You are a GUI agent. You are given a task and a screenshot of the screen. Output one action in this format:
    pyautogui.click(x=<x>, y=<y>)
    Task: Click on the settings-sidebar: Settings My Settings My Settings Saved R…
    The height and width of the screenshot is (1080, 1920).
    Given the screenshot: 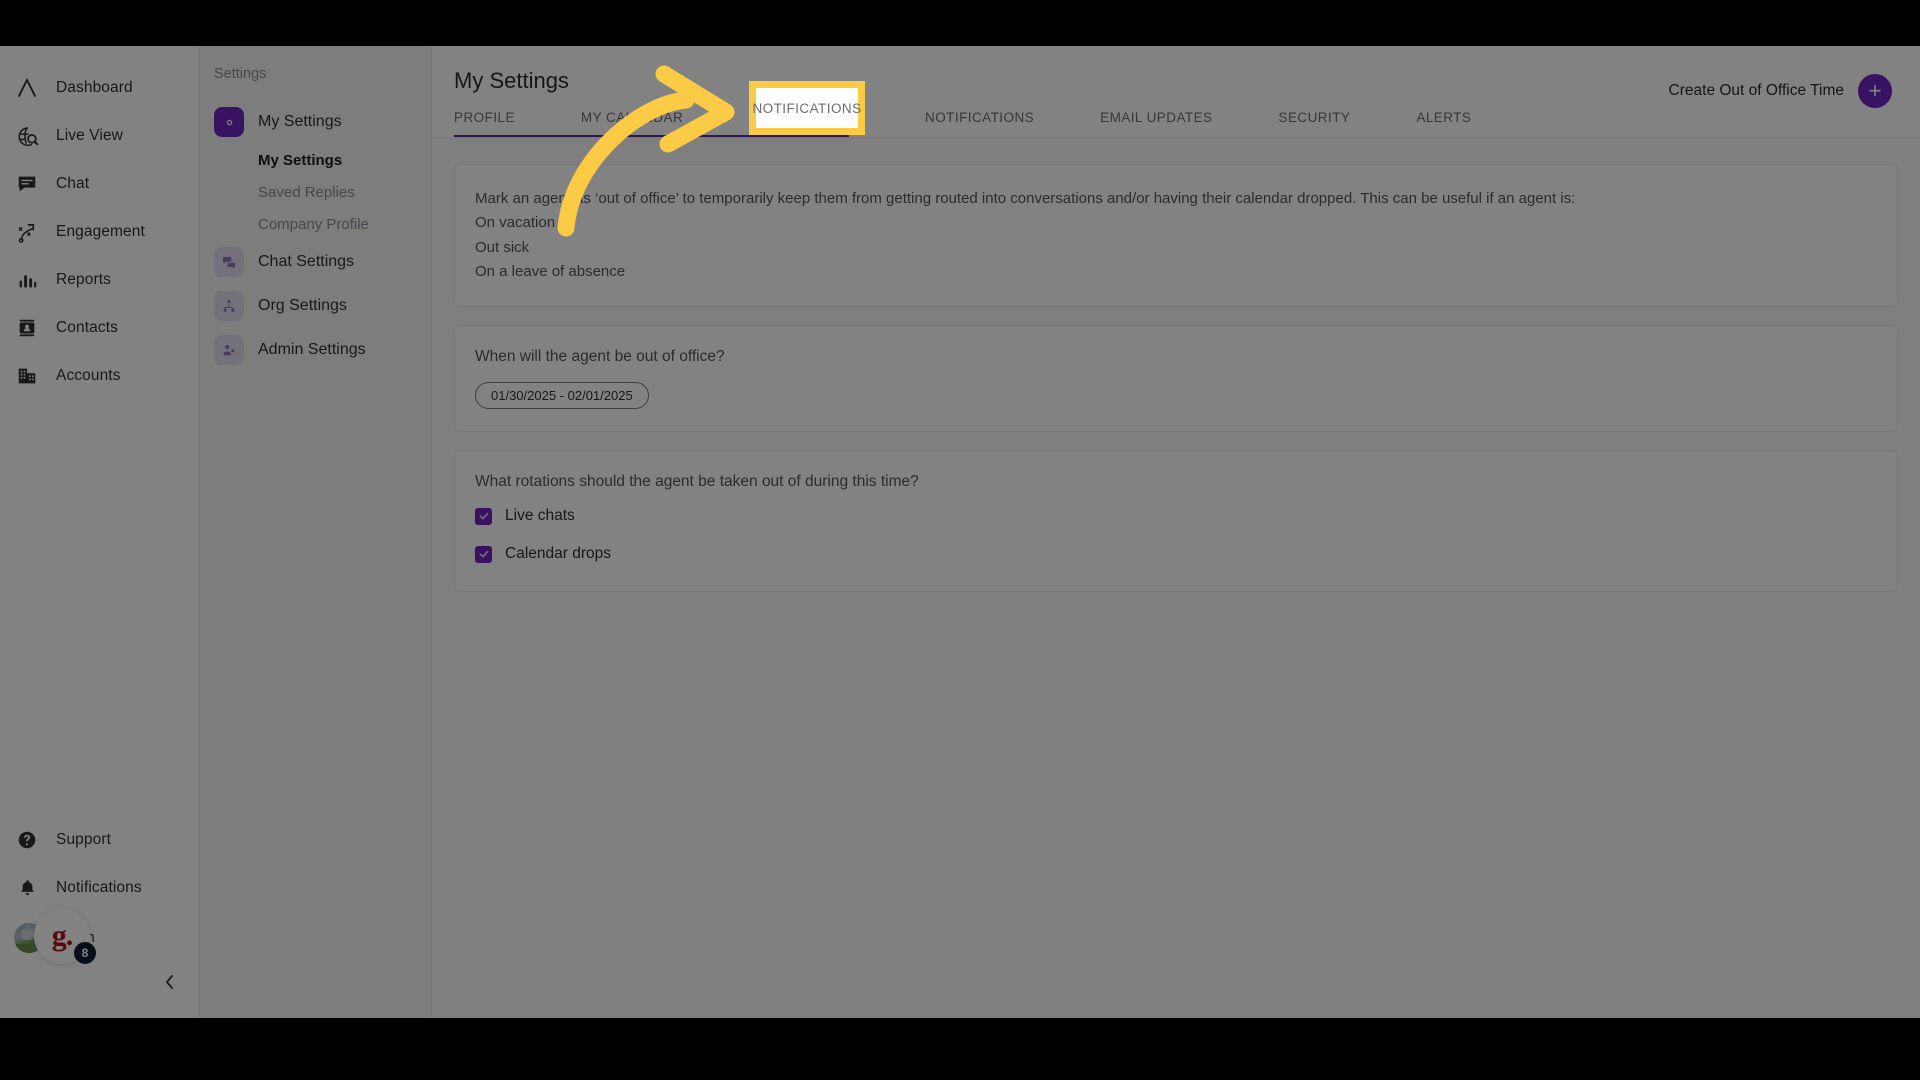 What is the action you would take?
    pyautogui.click(x=316, y=532)
    